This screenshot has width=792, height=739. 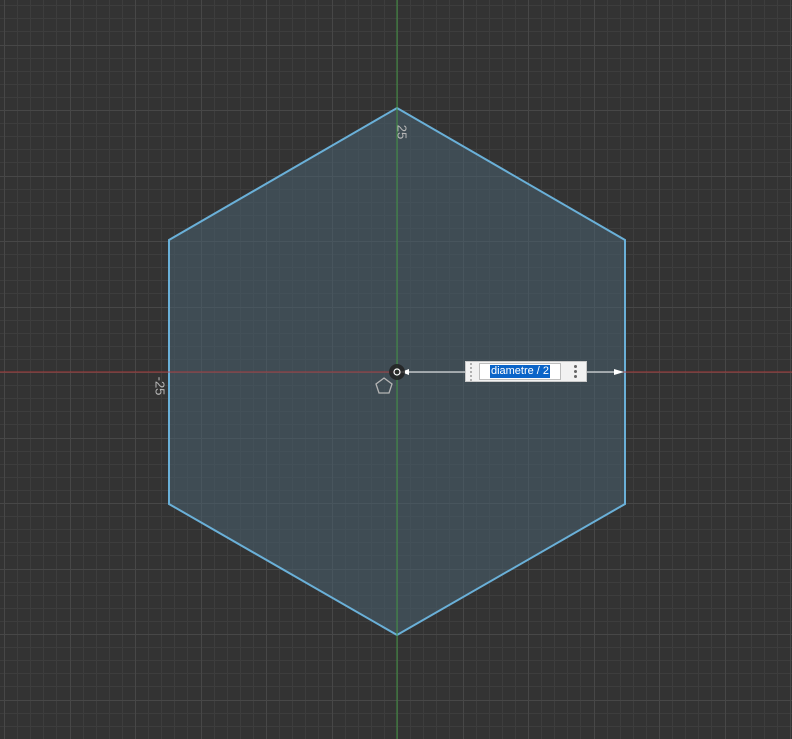 I want to click on center-point, so click(x=397, y=372).